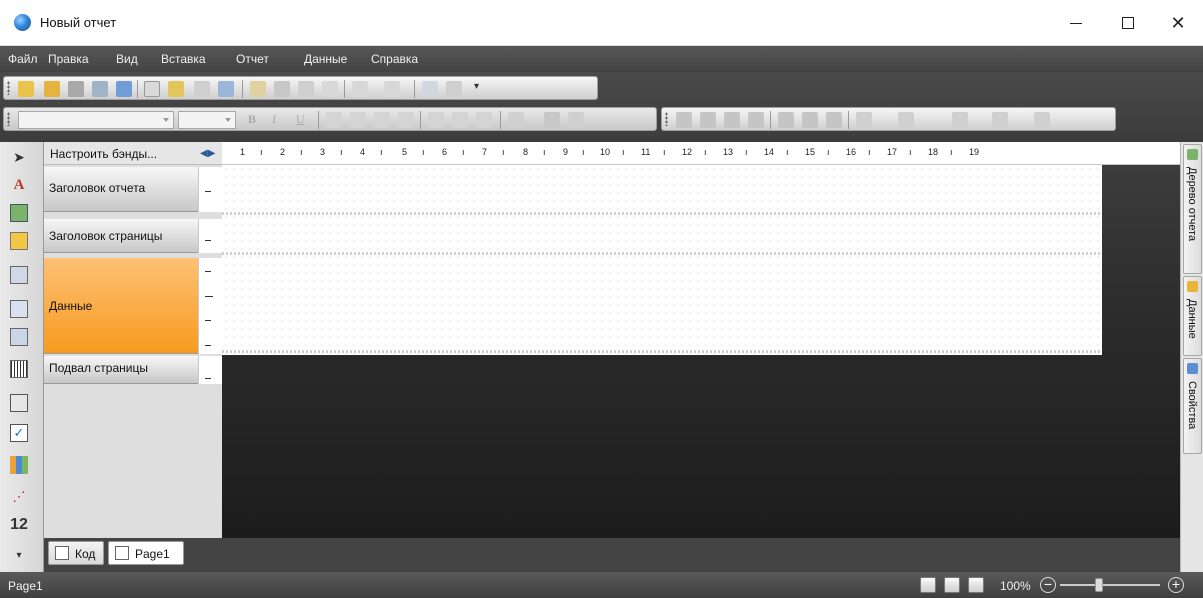 Image resolution: width=1203 pixels, height=598 pixels. I want to click on page-view-icon, so click(928, 585).